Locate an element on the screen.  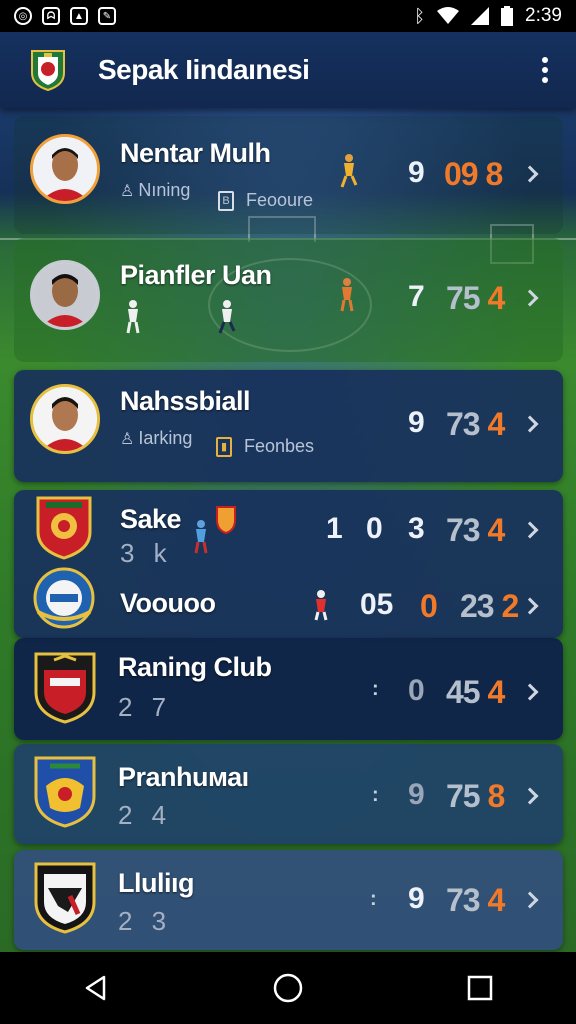
shield-badge-icon is located at coordinates (226, 520).